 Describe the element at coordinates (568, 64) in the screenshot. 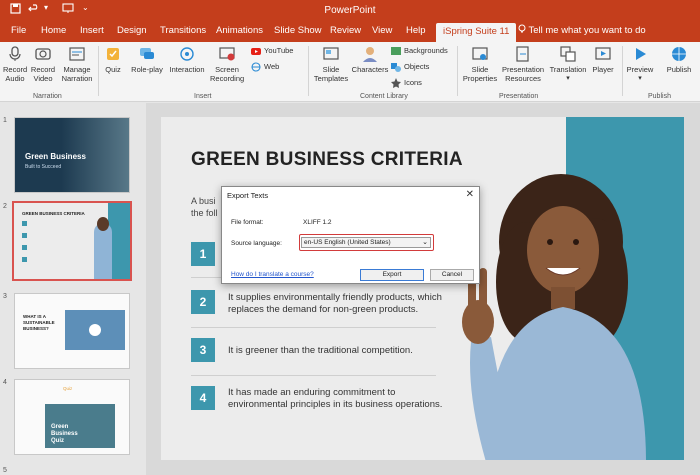

I see `translation-button: Translation ▾` at that location.